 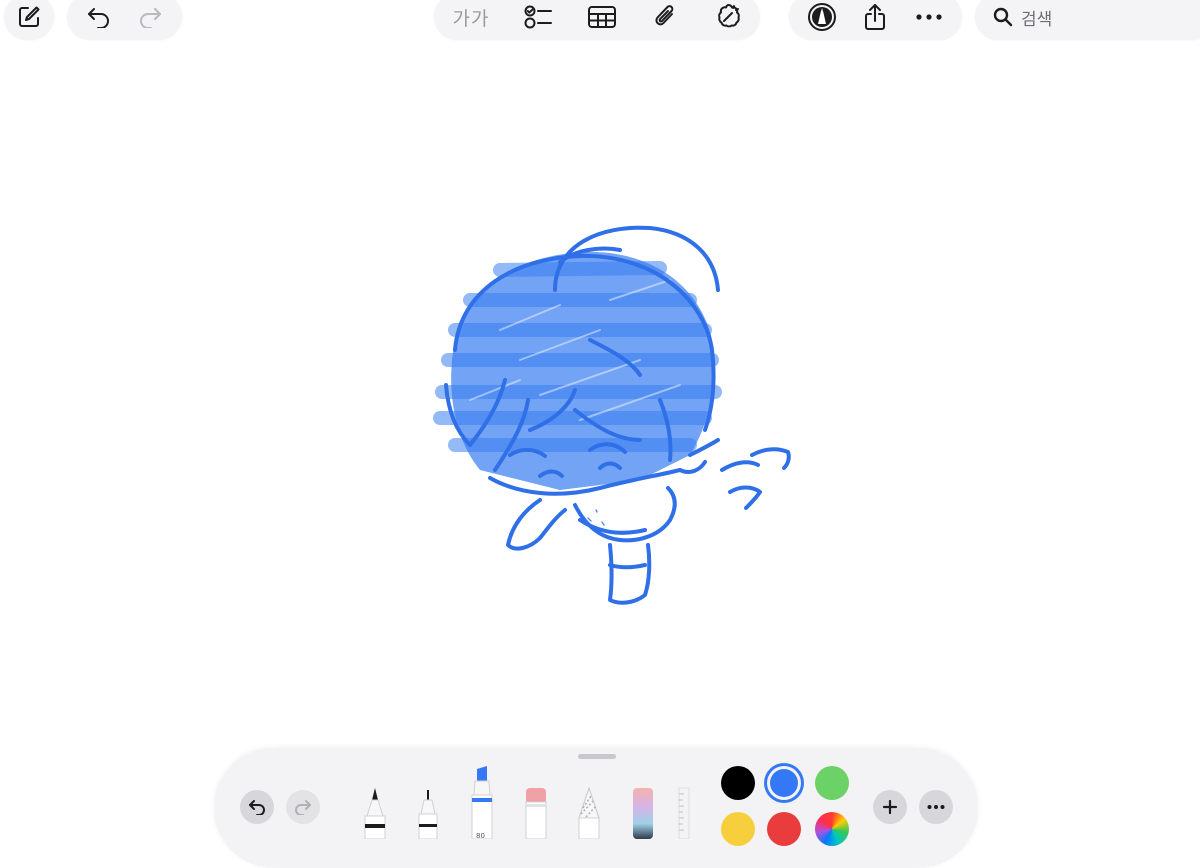 What do you see at coordinates (375, 812) in the screenshot?
I see `pen-tool` at bounding box center [375, 812].